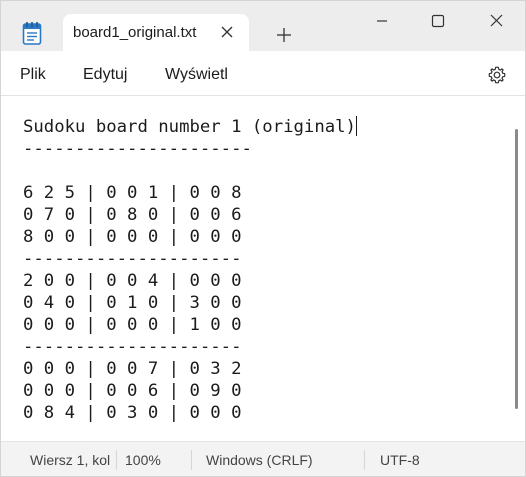 The width and height of the screenshot is (526, 477). Describe the element at coordinates (70, 460) in the screenshot. I see `status-cursor-position: Wiersz 1, kol` at that location.